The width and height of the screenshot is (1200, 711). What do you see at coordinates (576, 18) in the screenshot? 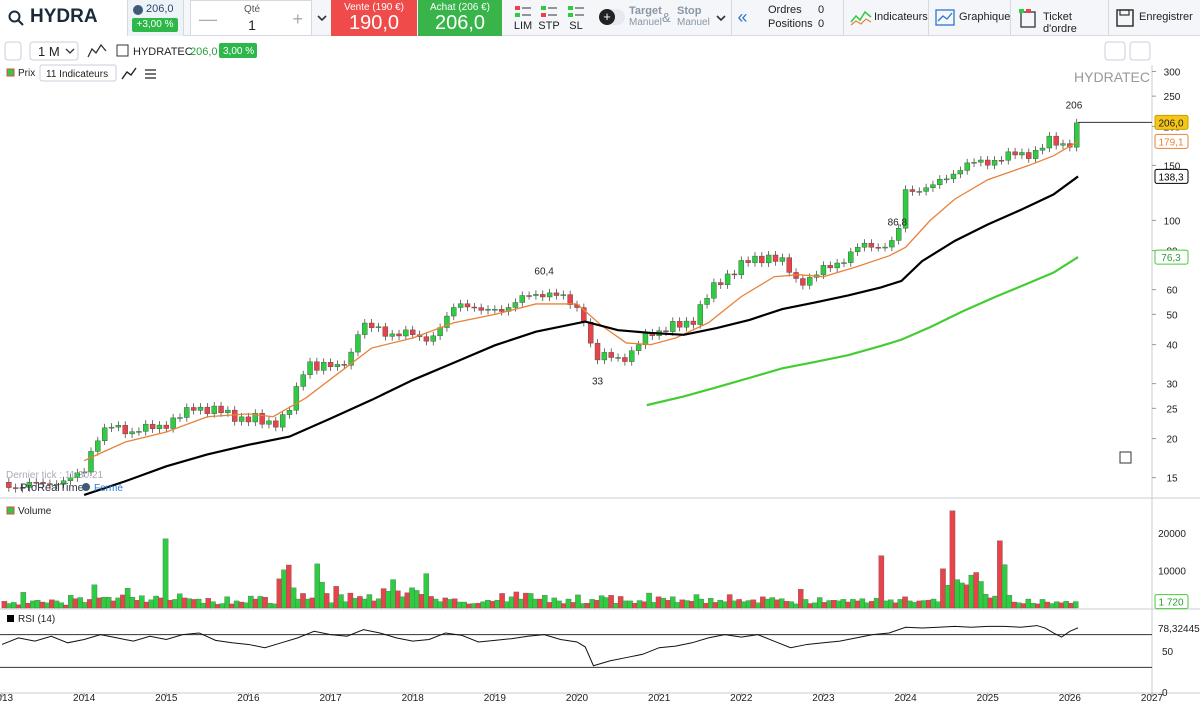
I see `stop-limit-order-button: SL` at bounding box center [576, 18].